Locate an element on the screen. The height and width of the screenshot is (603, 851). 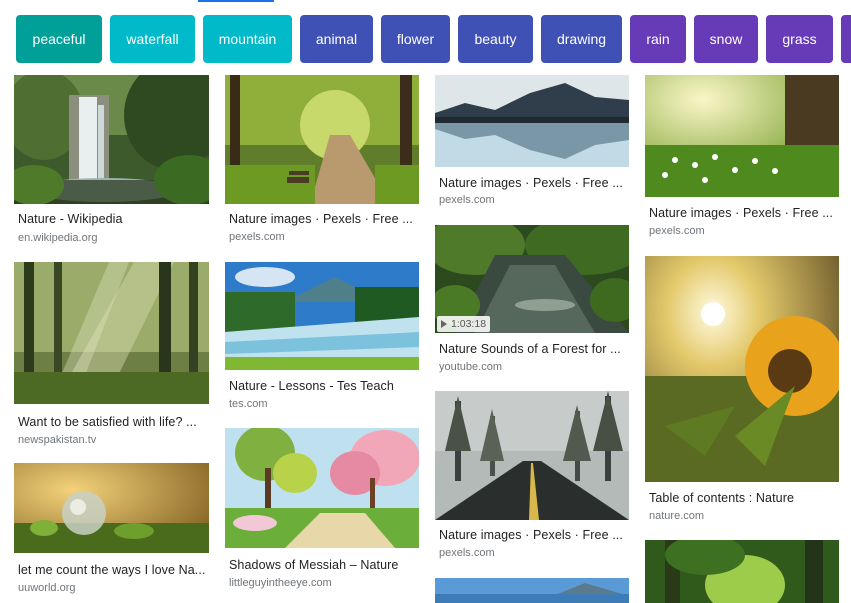
chip-label: flower is located at coordinates (415, 39).